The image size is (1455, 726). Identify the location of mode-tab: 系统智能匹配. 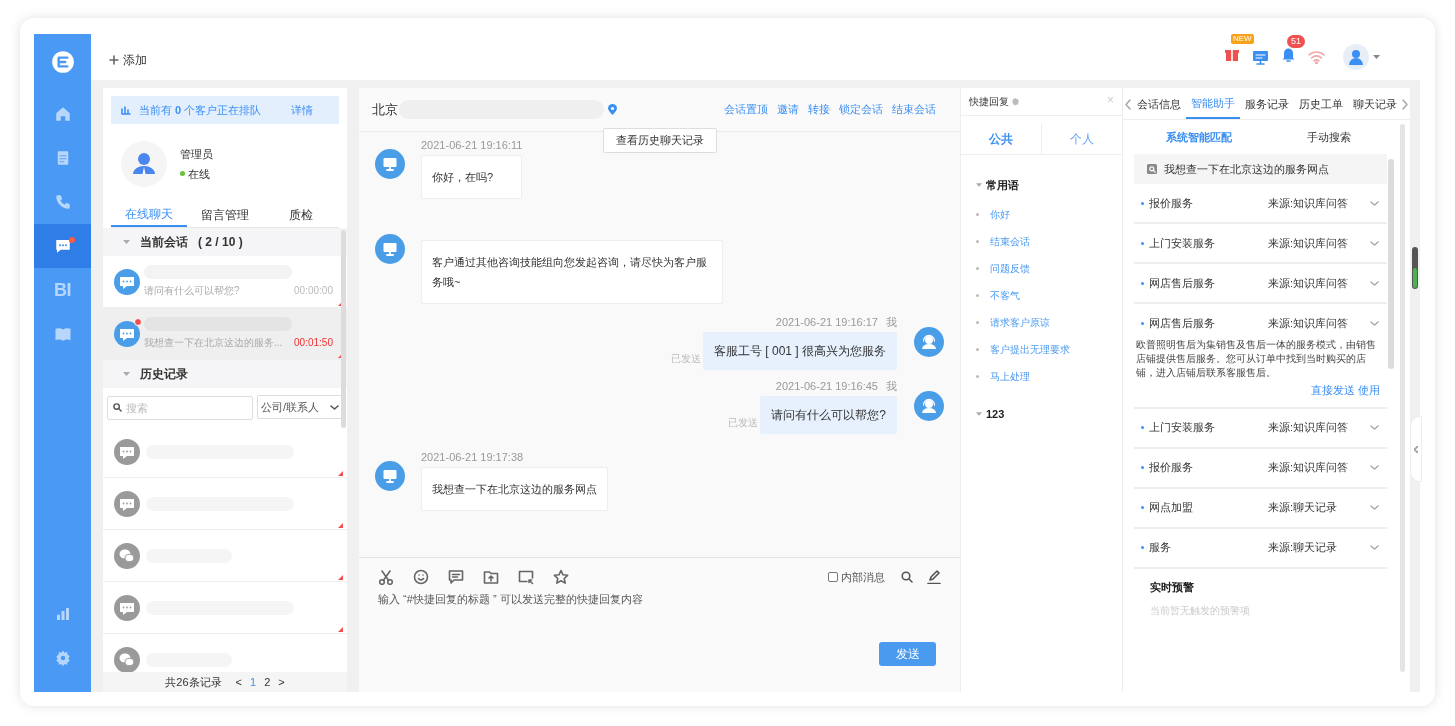
(1199, 137).